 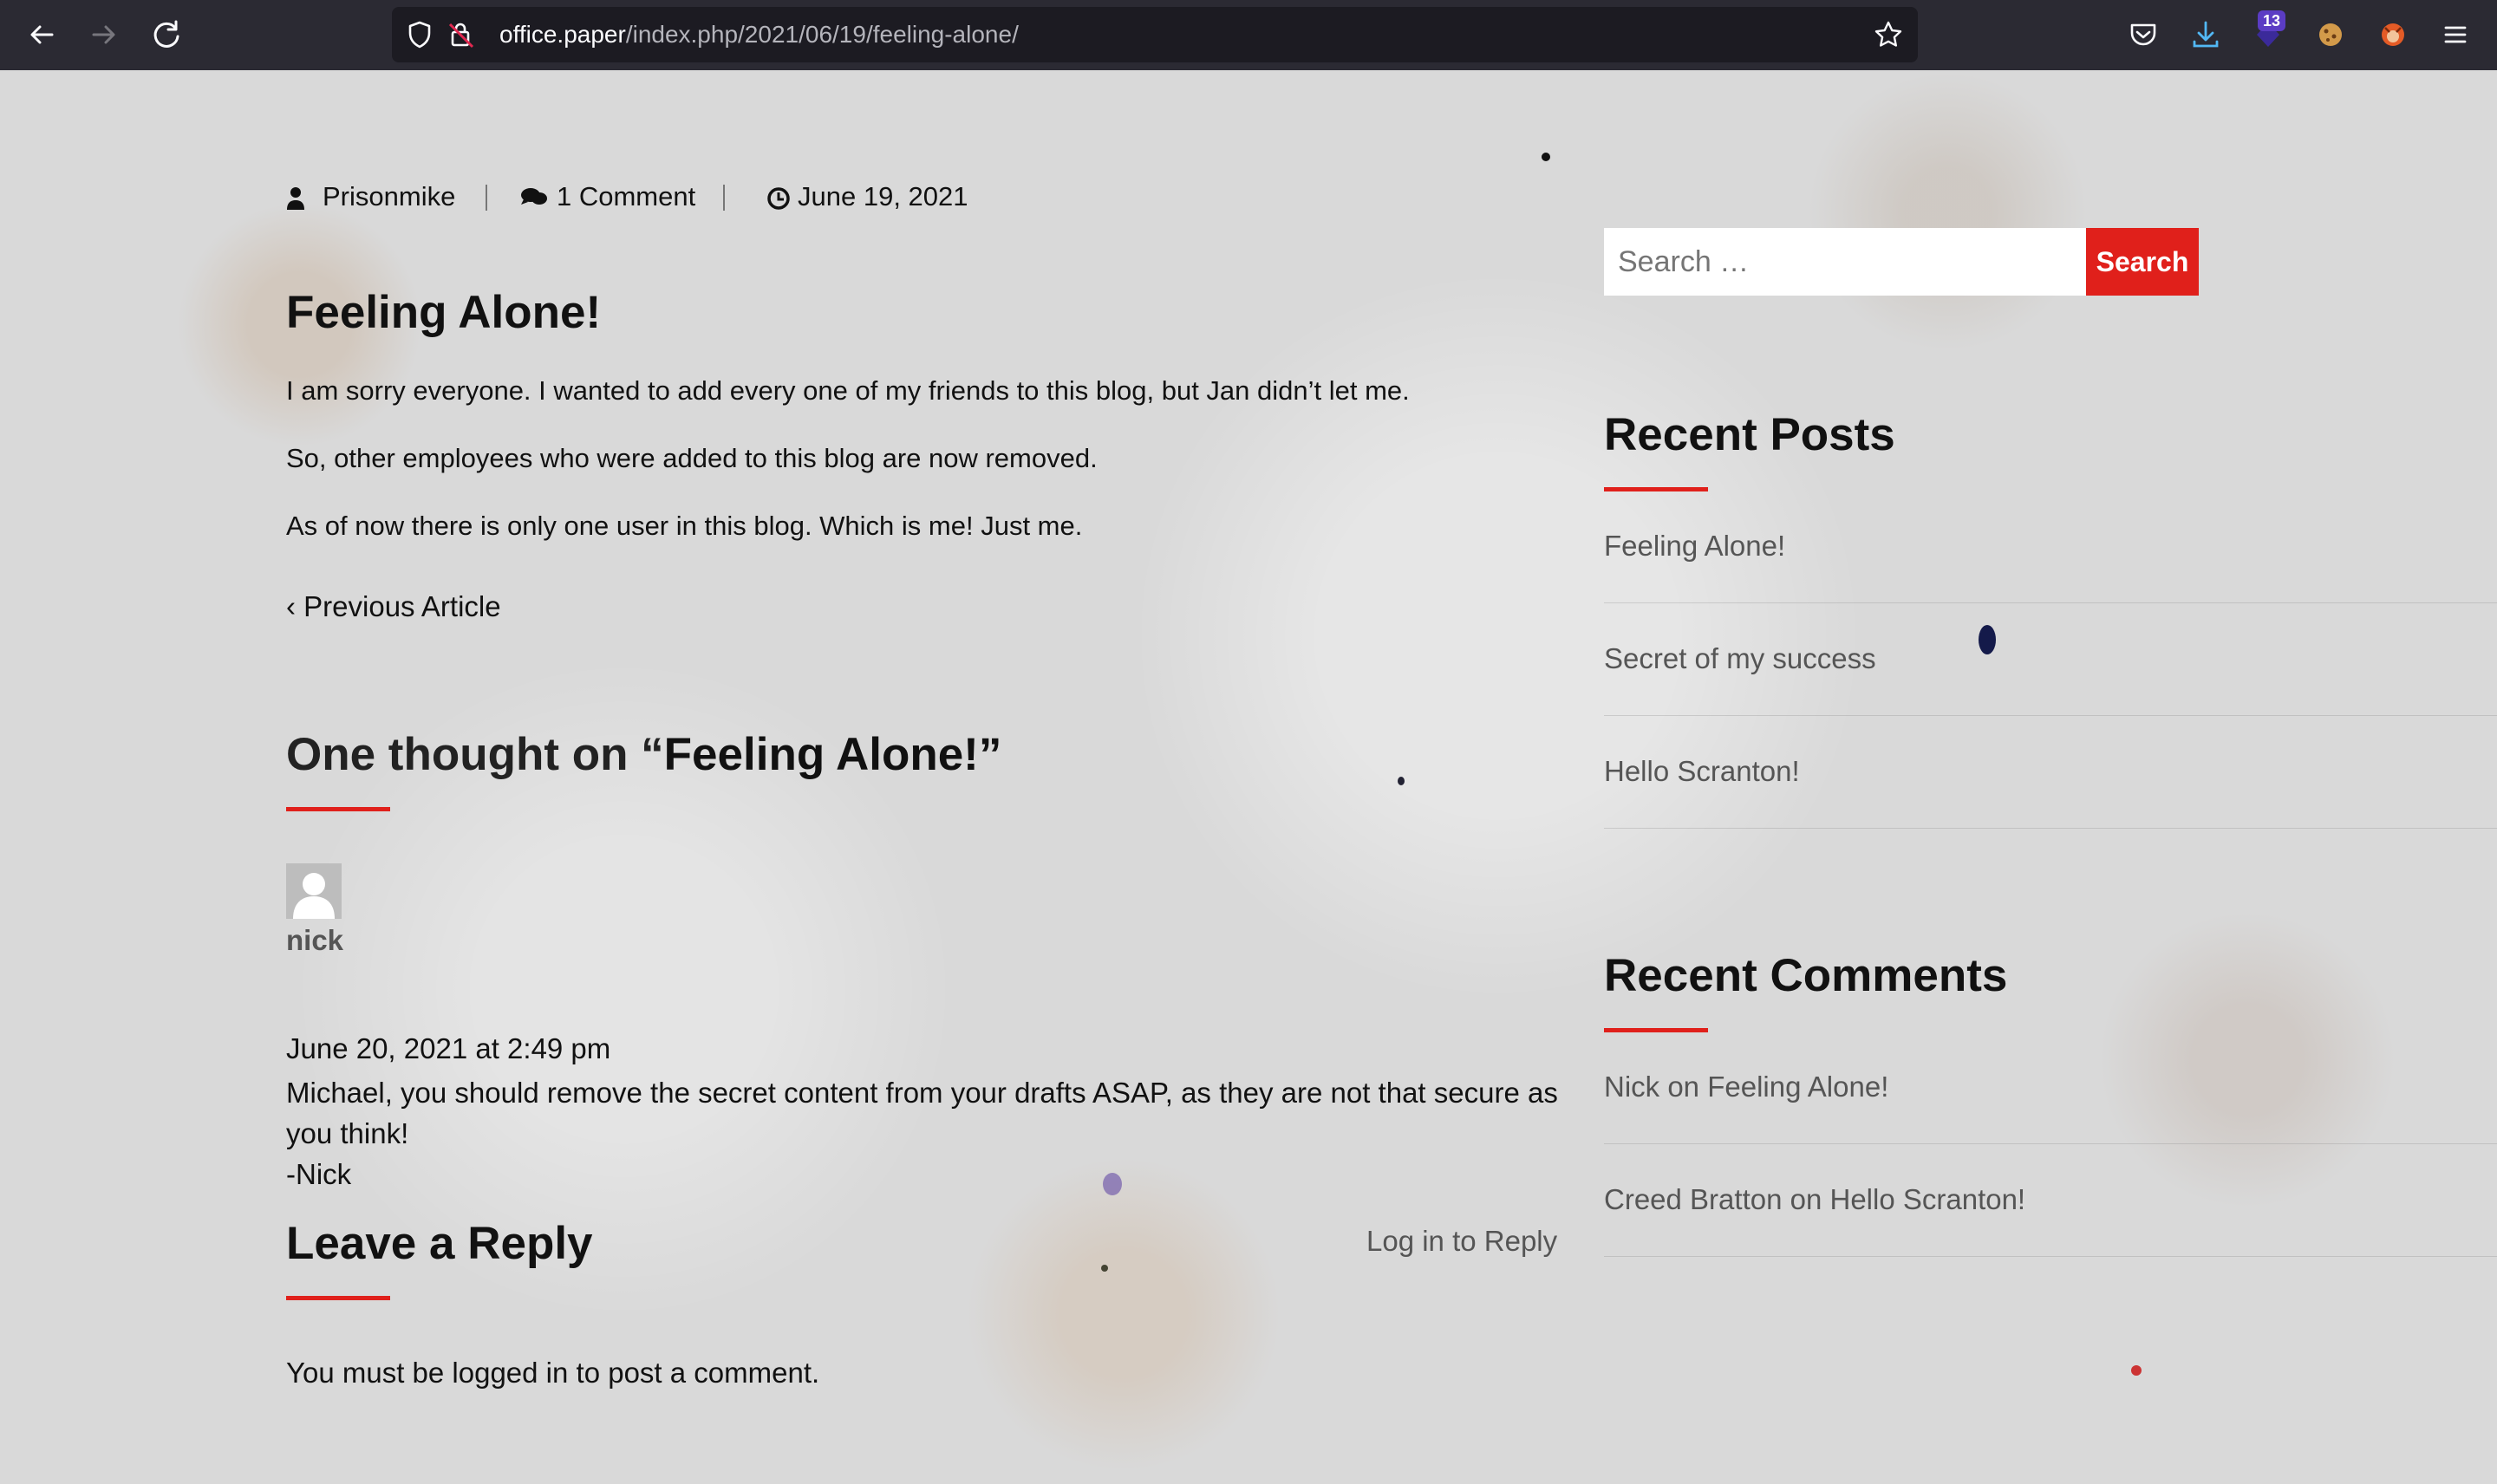 What do you see at coordinates (419, 34) in the screenshot?
I see `shield-icon` at bounding box center [419, 34].